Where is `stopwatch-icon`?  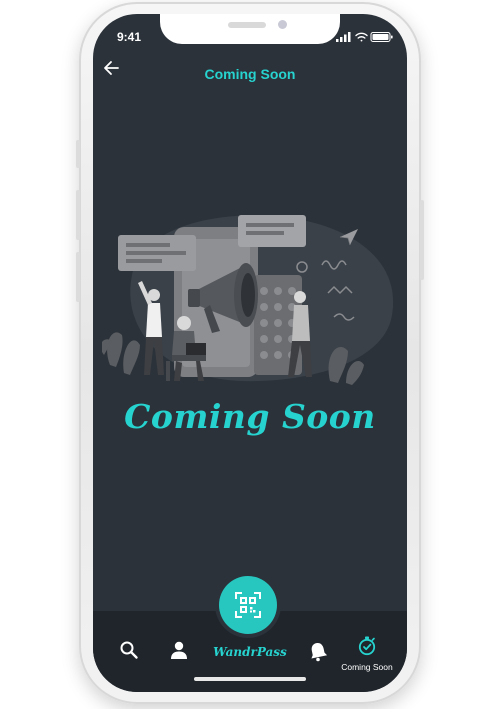
stopwatch-icon is located at coordinates (367, 646).